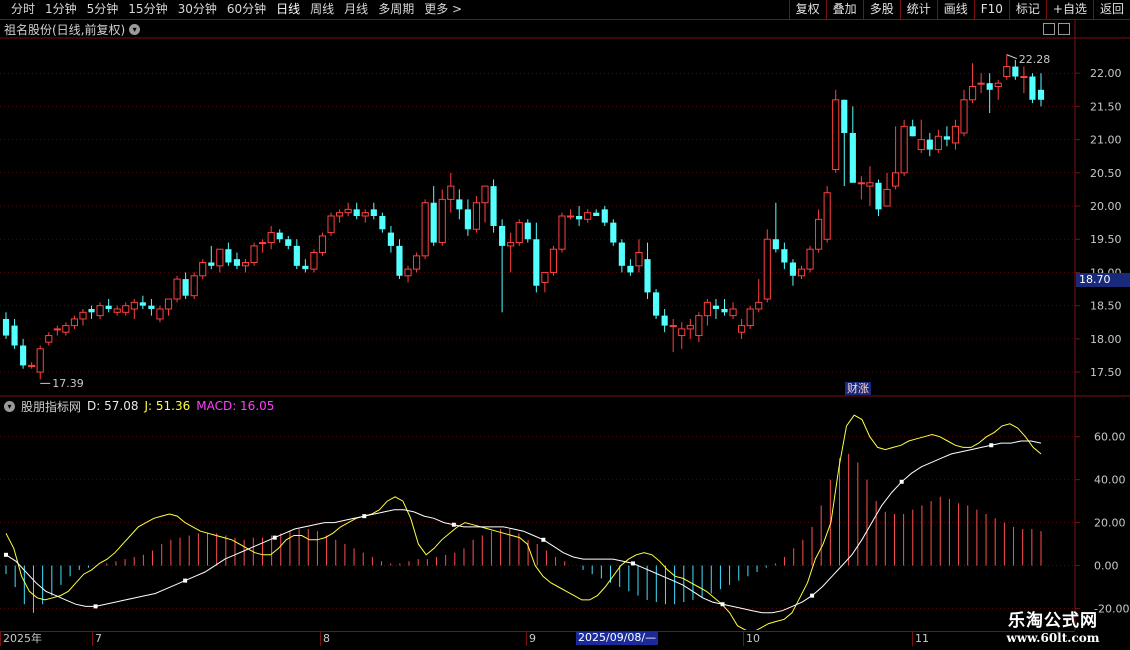  What do you see at coordinates (1053, 638) in the screenshot?
I see `watermark-url: www.60lt.com` at bounding box center [1053, 638].